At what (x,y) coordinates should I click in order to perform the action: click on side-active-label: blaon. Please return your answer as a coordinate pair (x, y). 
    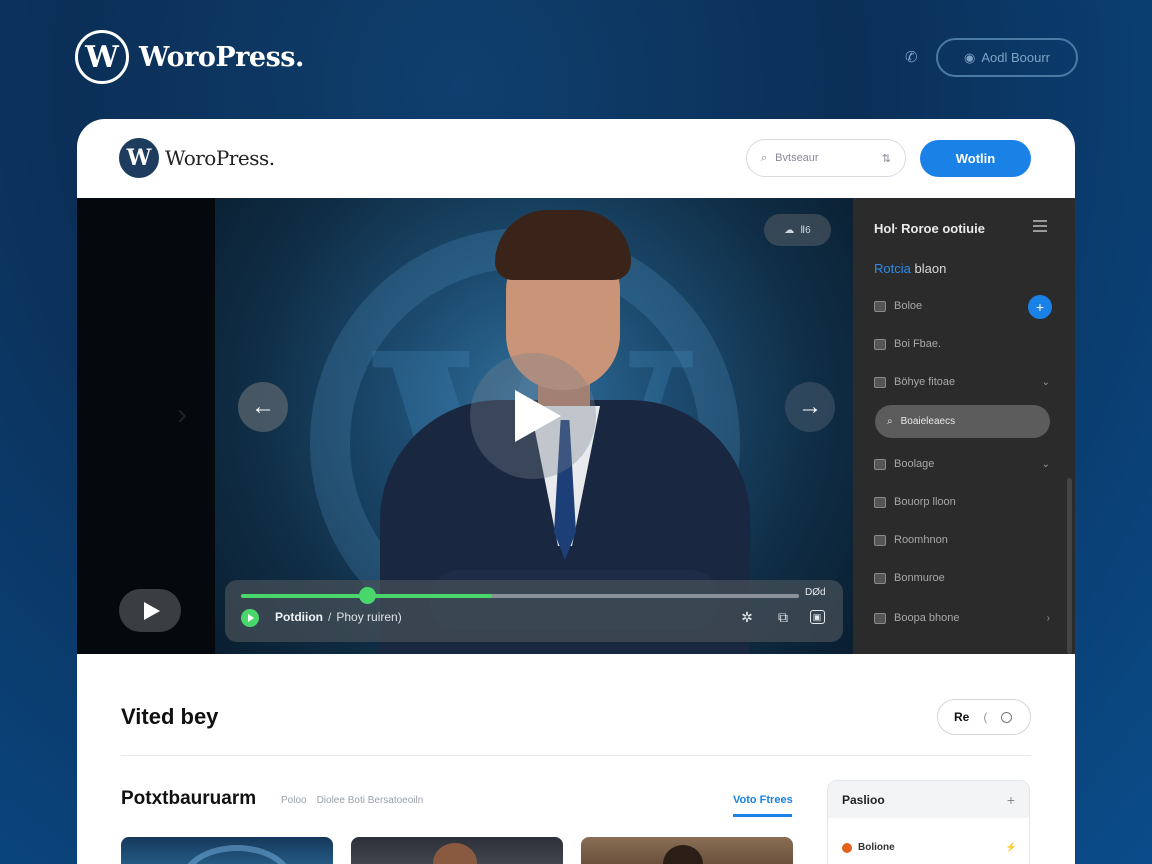
    Looking at the image, I should click on (930, 268).